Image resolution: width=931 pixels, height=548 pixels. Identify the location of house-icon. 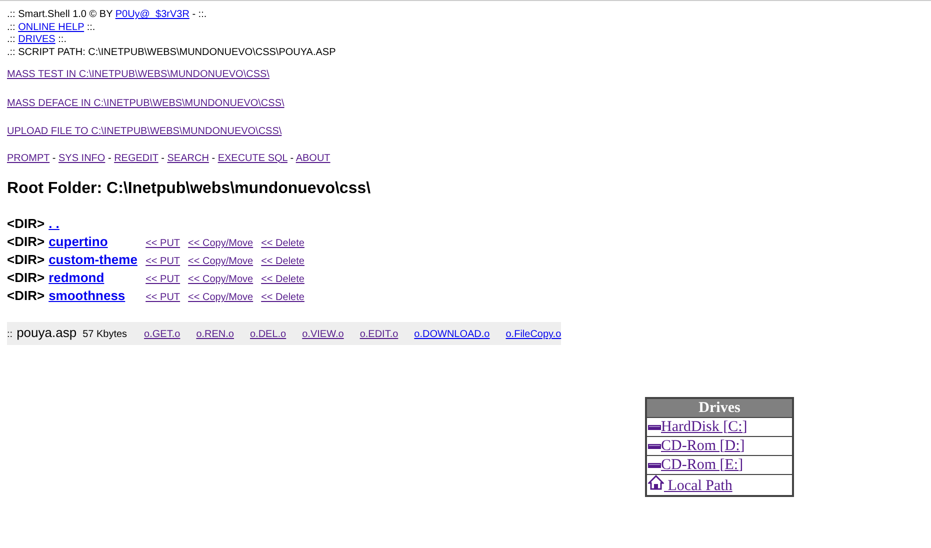
(656, 482).